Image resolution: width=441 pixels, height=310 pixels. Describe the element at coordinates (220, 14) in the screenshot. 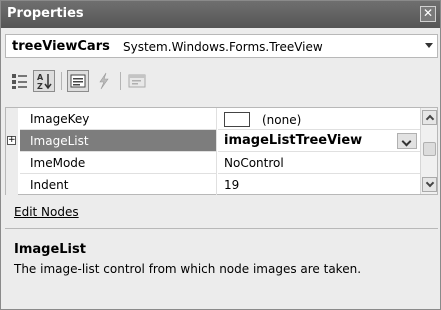

I see `title-bar: Properties ✕` at that location.